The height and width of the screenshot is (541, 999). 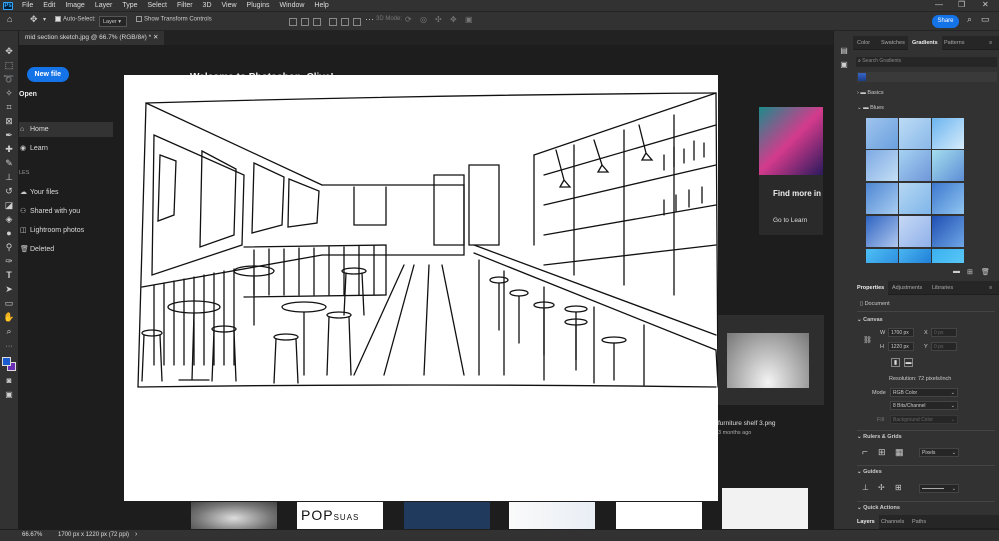 What do you see at coordinates (926, 62) in the screenshot?
I see `search-gradients-input: ⌕ Search Gradients` at bounding box center [926, 62].